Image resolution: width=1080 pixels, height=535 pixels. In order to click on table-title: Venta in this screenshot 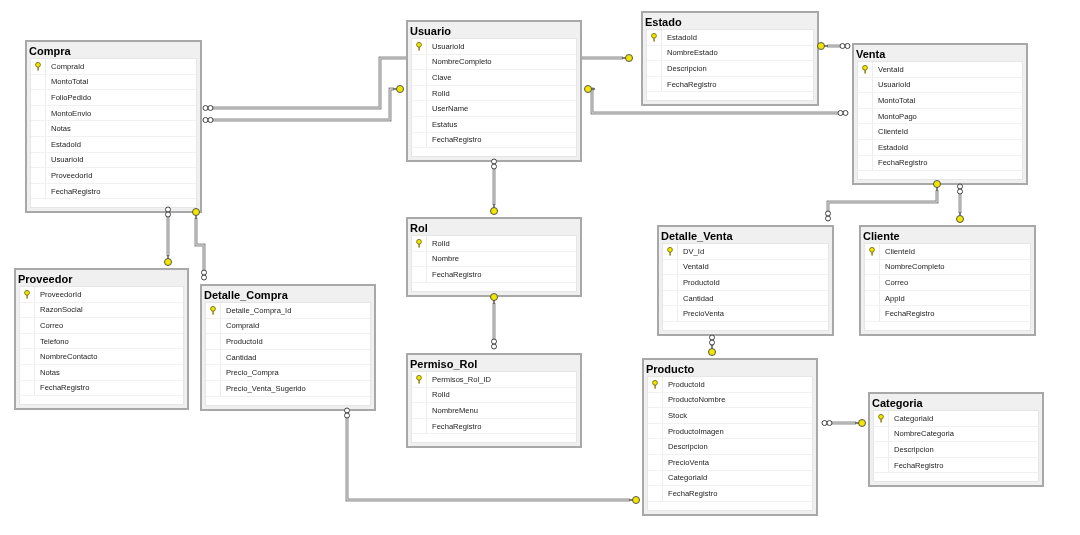, I will do `click(871, 54)`.